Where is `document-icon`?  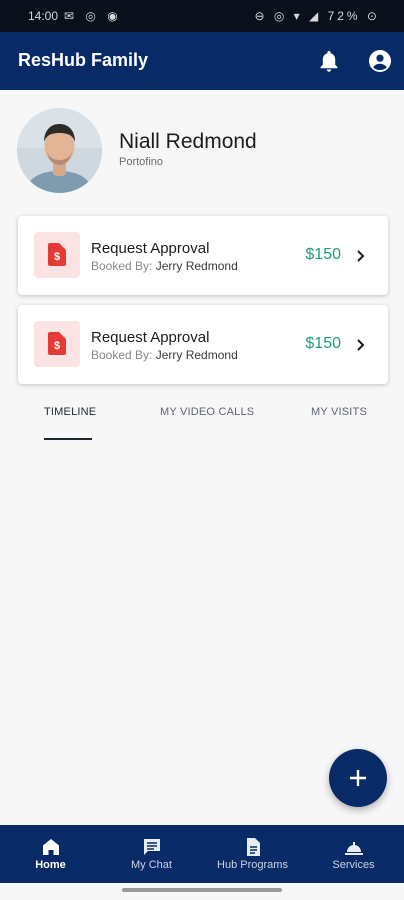
document-icon is located at coordinates (253, 847).